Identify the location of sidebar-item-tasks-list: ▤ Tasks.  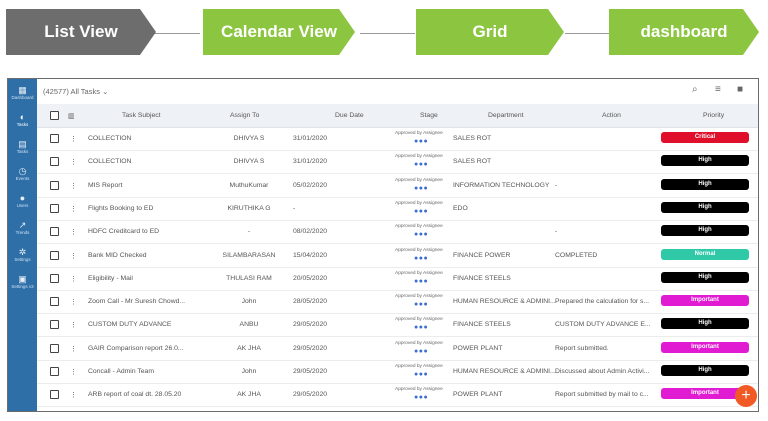
(22, 147).